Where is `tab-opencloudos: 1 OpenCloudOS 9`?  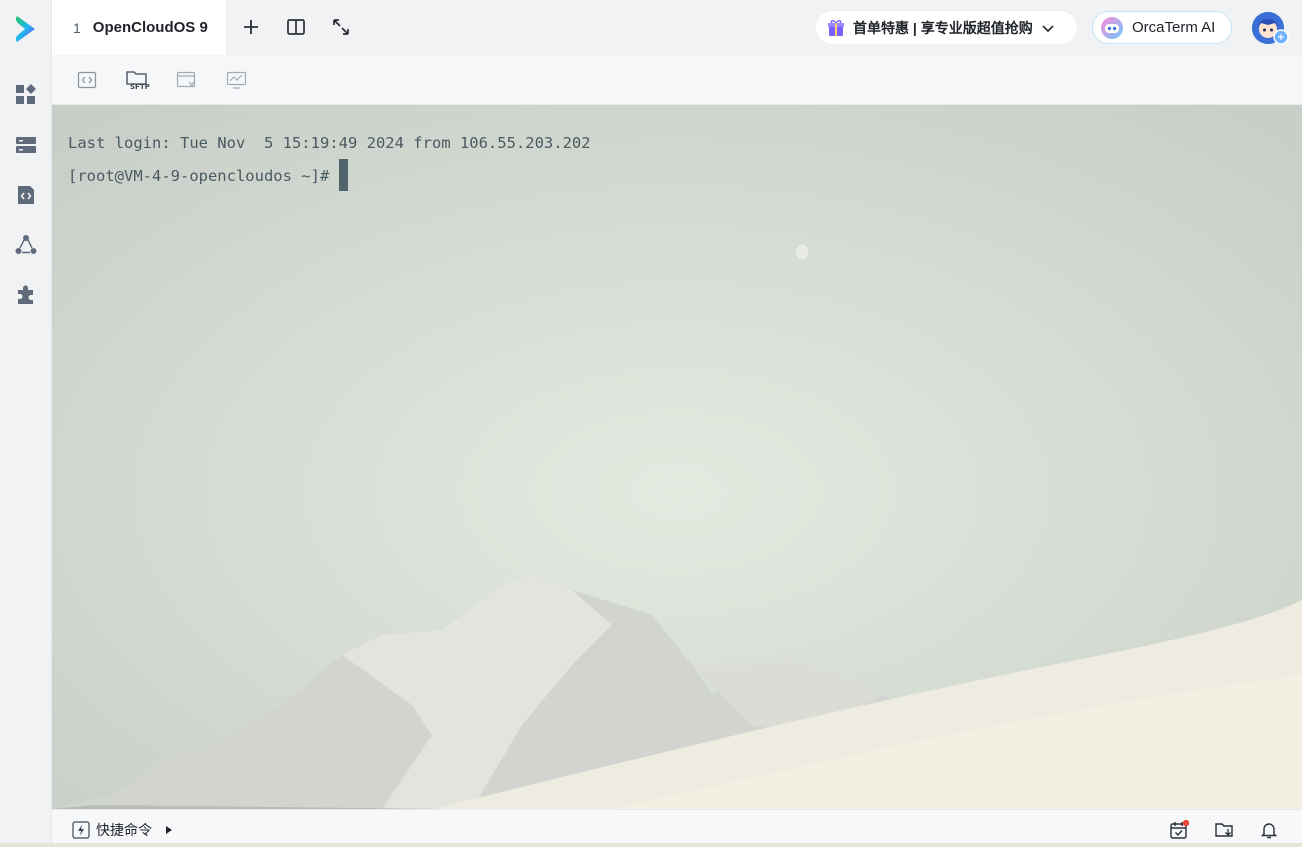 tab-opencloudos: 1 OpenCloudOS 9 is located at coordinates (139, 27).